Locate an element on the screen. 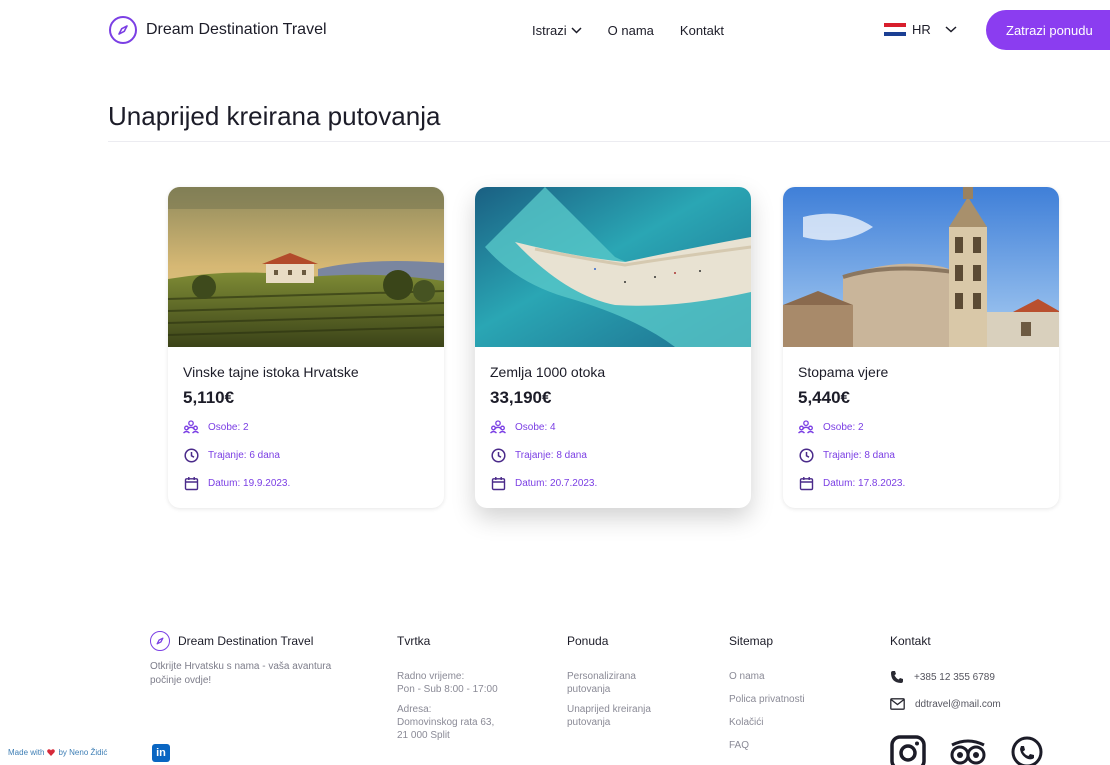  vineyard-image is located at coordinates (306, 267).